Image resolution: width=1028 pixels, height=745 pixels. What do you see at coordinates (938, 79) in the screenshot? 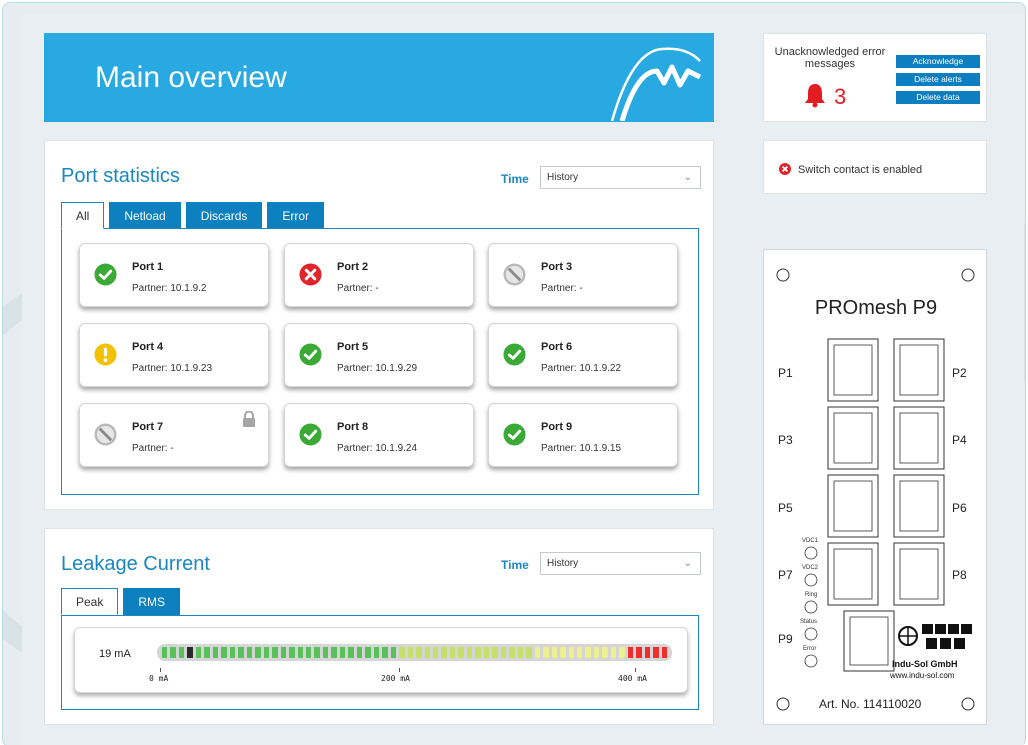
I see `delete-alerts-button: Delete alerts` at bounding box center [938, 79].